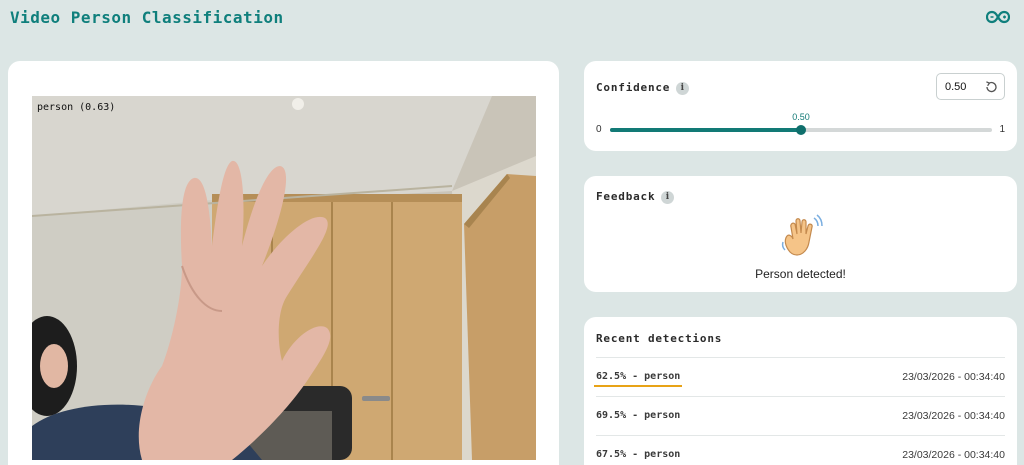 The width and height of the screenshot is (1024, 465). Describe the element at coordinates (599, 129) in the screenshot. I see `slider-min-label: 0` at that location.